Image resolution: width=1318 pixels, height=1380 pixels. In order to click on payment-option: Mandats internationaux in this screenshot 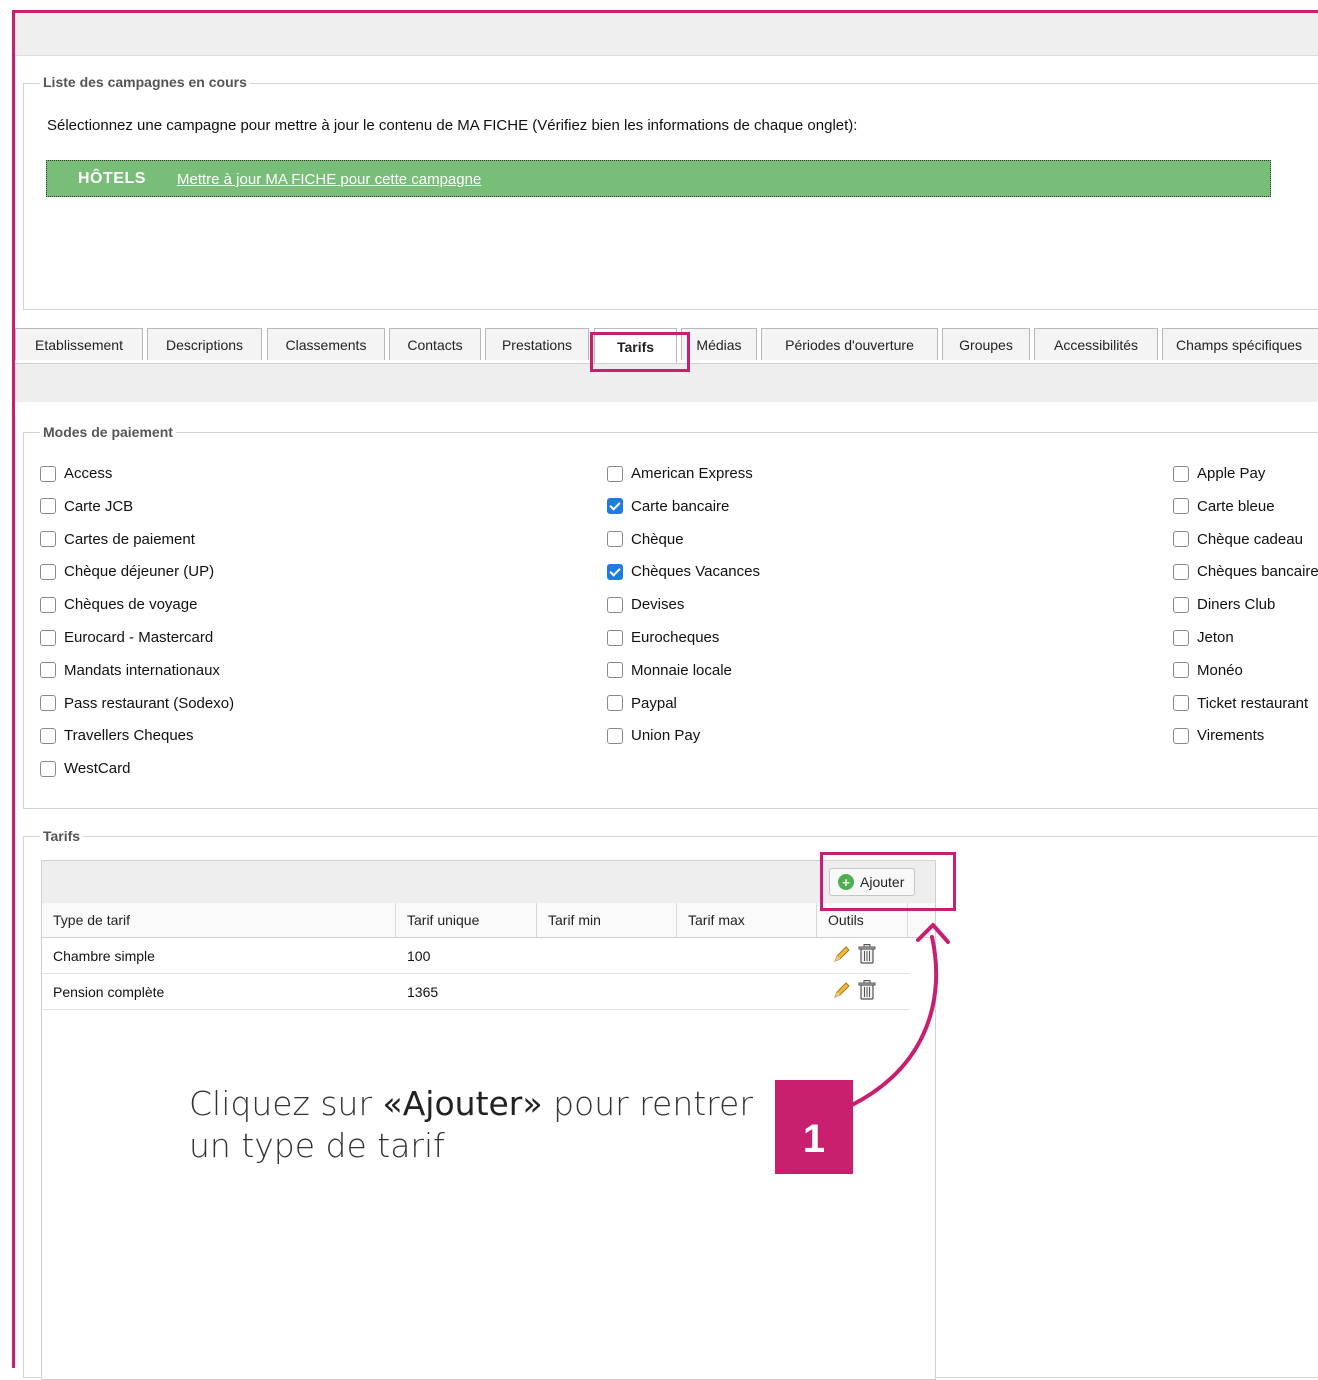, I will do `click(130, 670)`.